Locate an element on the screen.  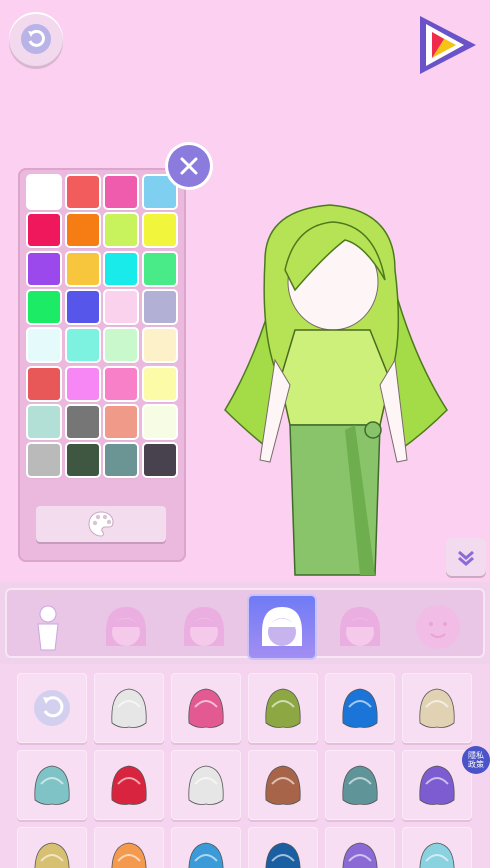
play-button is located at coordinates (447, 45).